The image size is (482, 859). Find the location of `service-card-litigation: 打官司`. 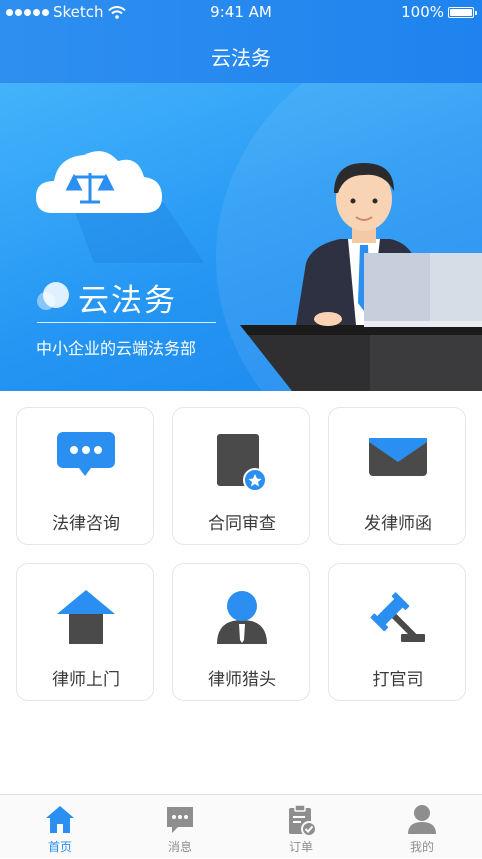

service-card-litigation: 打官司 is located at coordinates (397, 632).